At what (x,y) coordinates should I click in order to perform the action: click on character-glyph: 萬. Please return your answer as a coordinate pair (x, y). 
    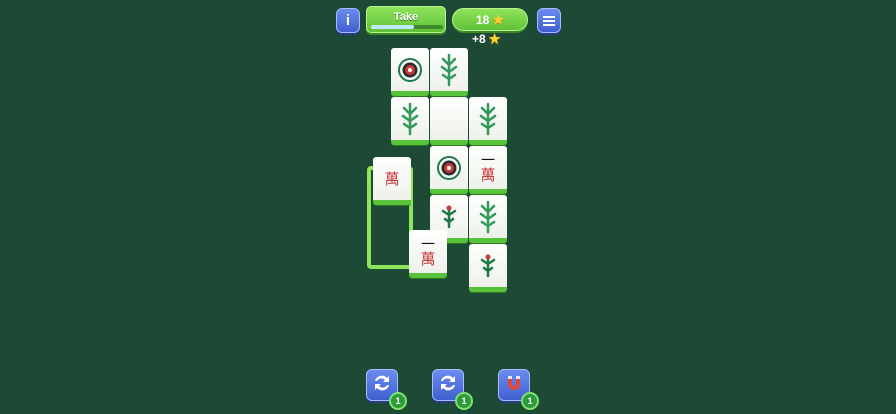
    Looking at the image, I should click on (392, 178).